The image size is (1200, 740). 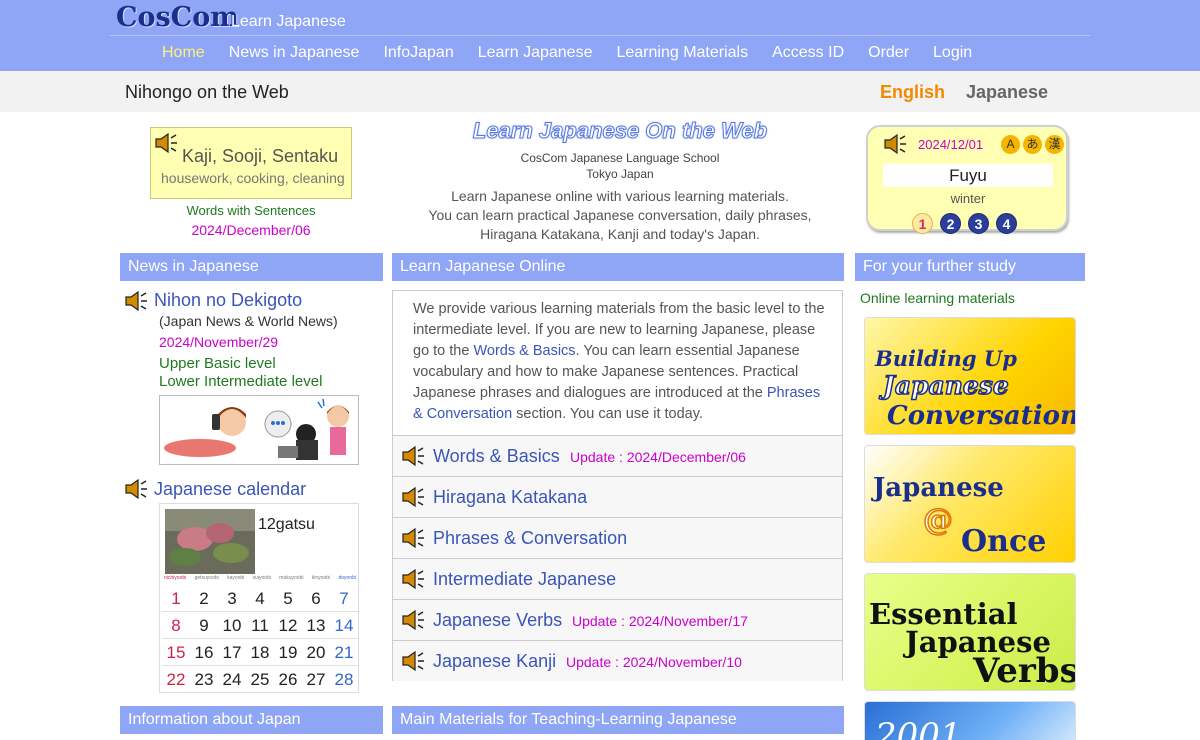 What do you see at coordinates (978, 223) in the screenshot?
I see `word-page-3: 3` at bounding box center [978, 223].